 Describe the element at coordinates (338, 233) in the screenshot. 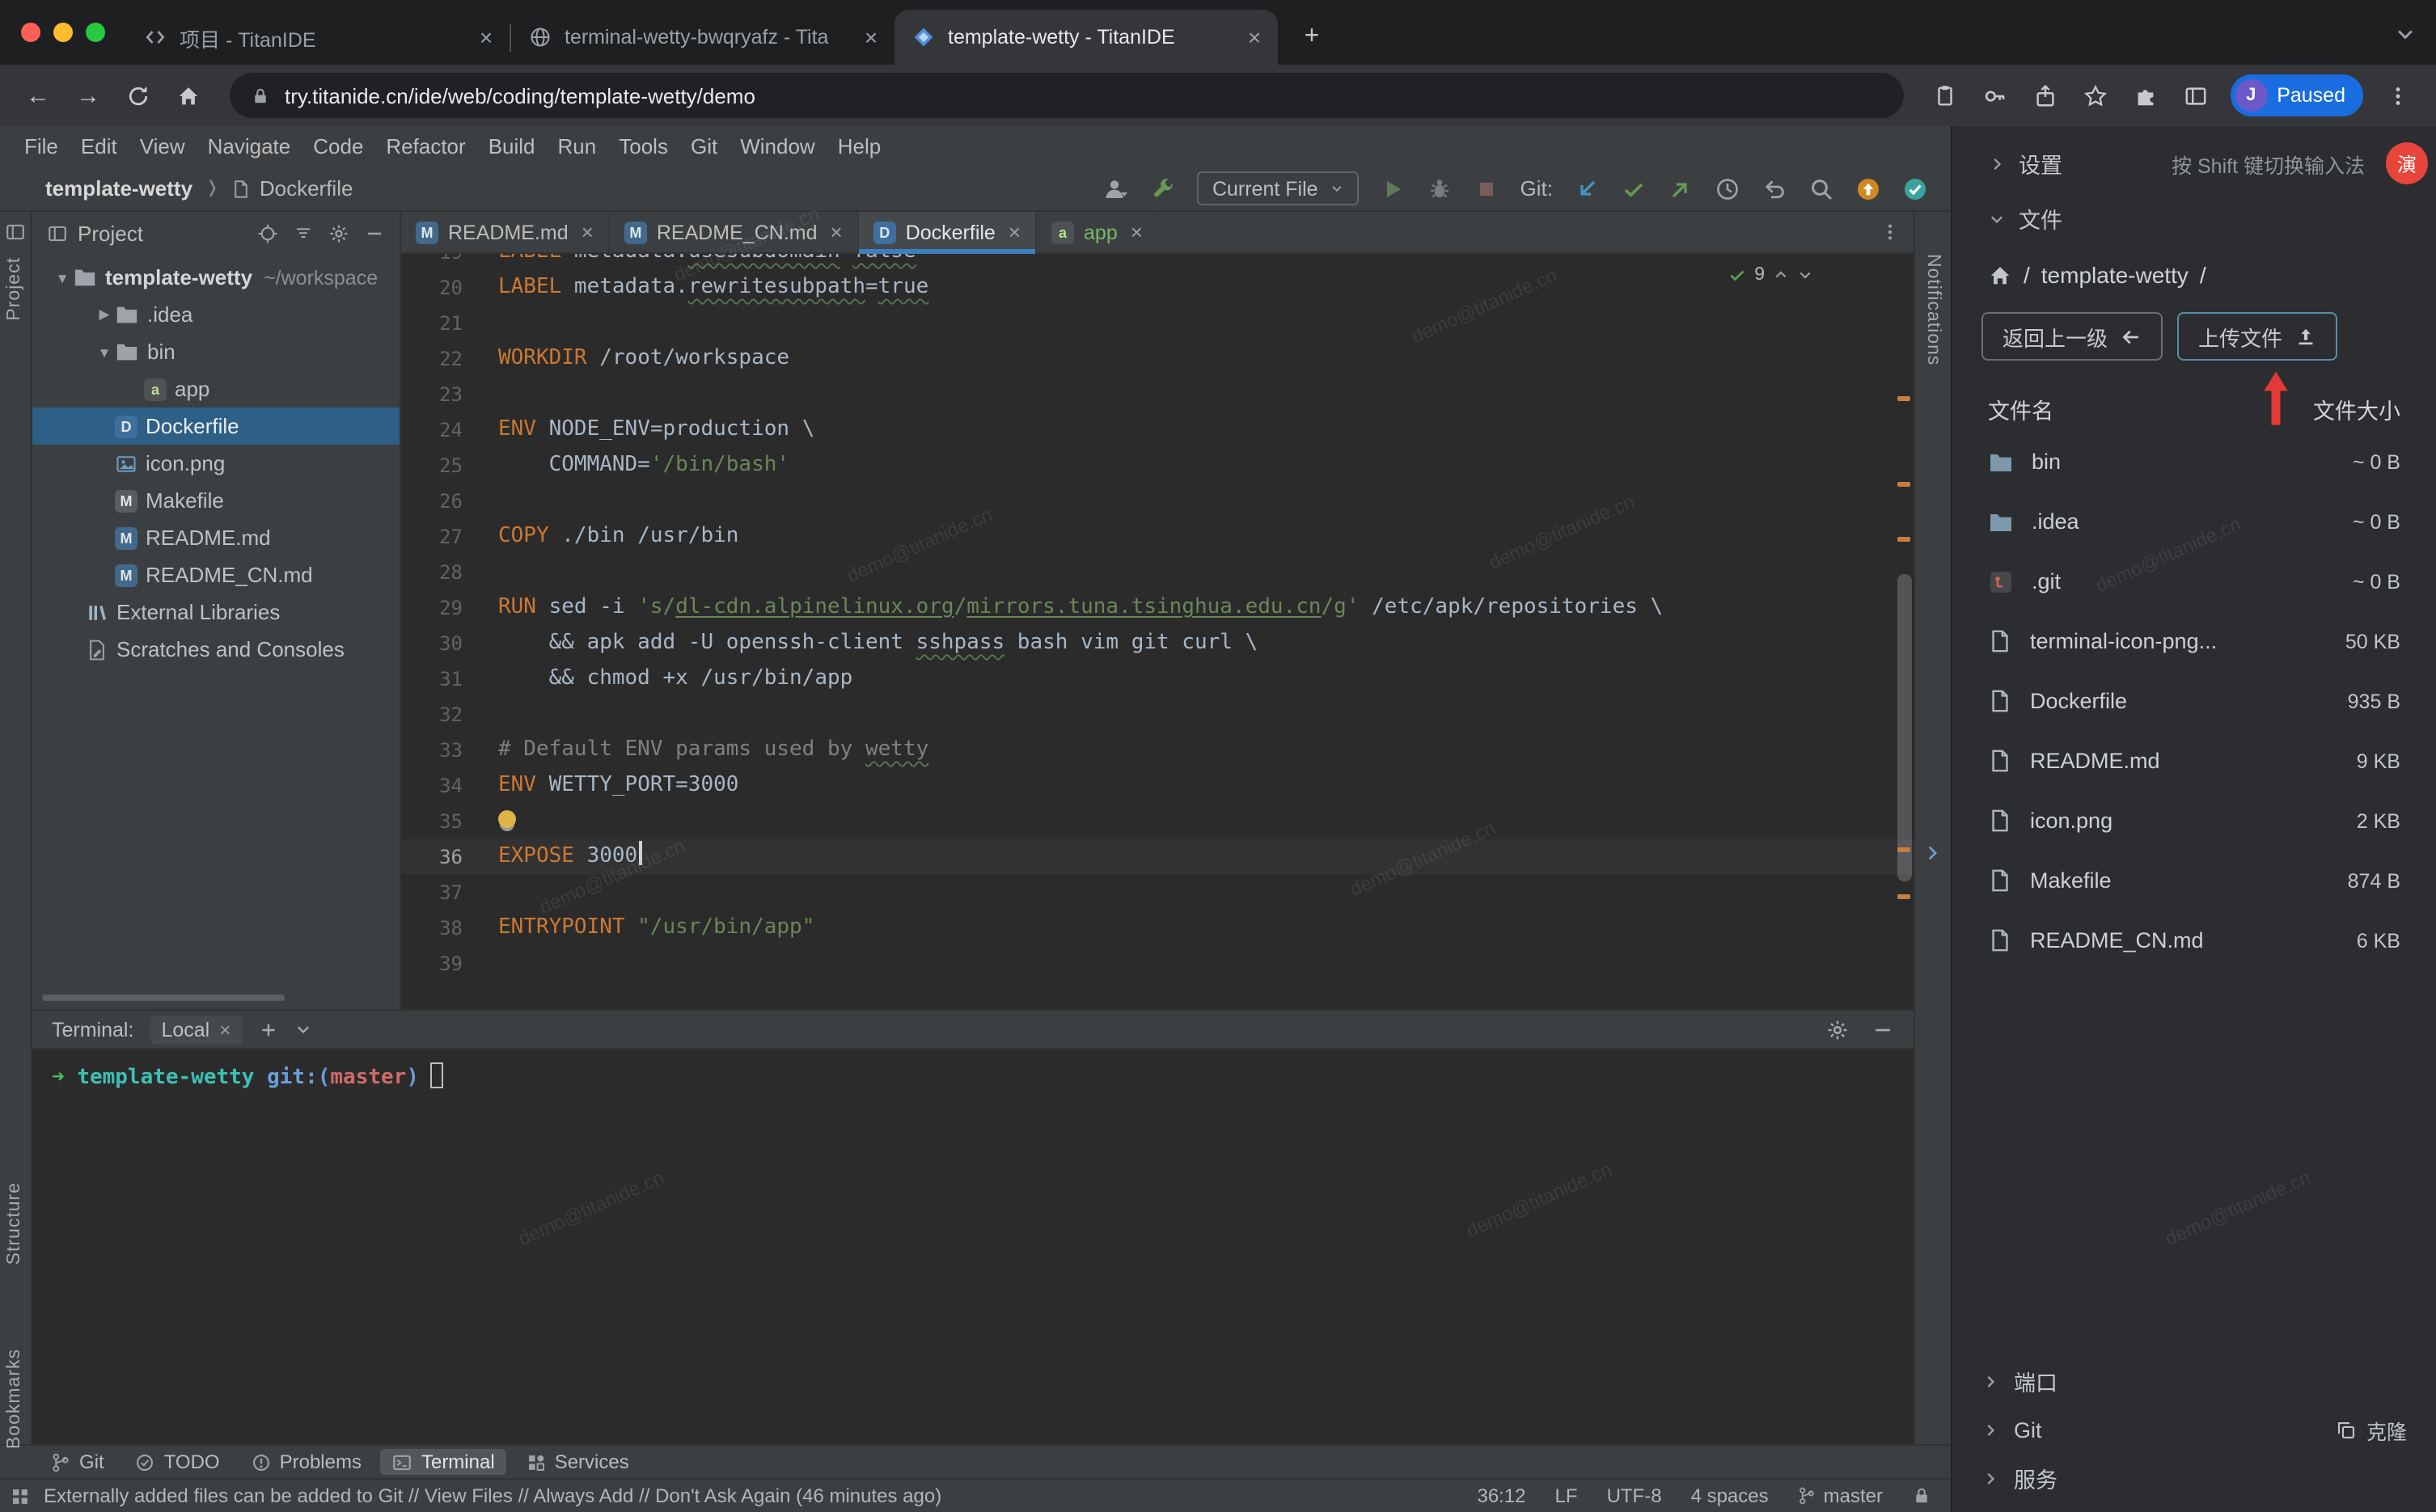

I see `panel-settings-button` at that location.